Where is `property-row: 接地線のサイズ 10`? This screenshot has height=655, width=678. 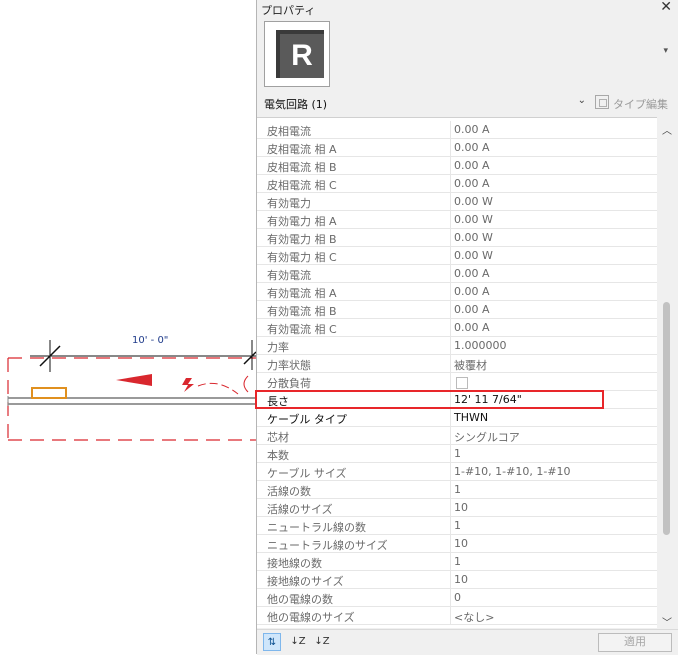
property-row: 接地線のサイズ 10 is located at coordinates (457, 580).